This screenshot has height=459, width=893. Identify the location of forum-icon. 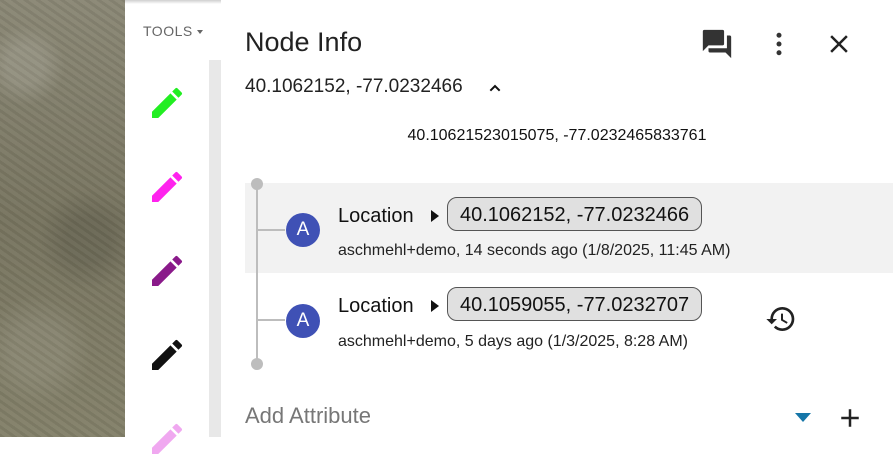
(717, 44).